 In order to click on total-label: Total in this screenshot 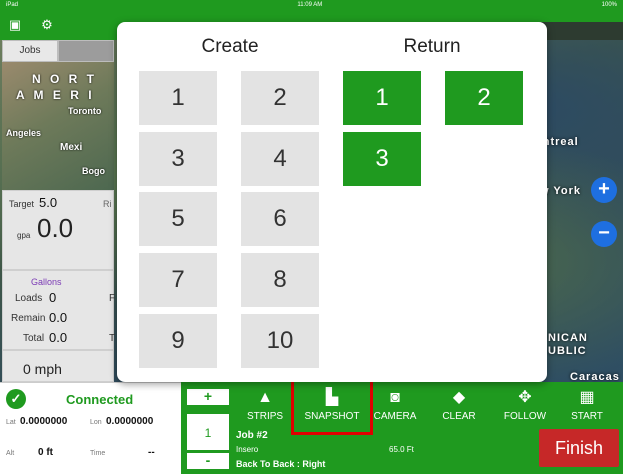, I will do `click(34, 338)`.